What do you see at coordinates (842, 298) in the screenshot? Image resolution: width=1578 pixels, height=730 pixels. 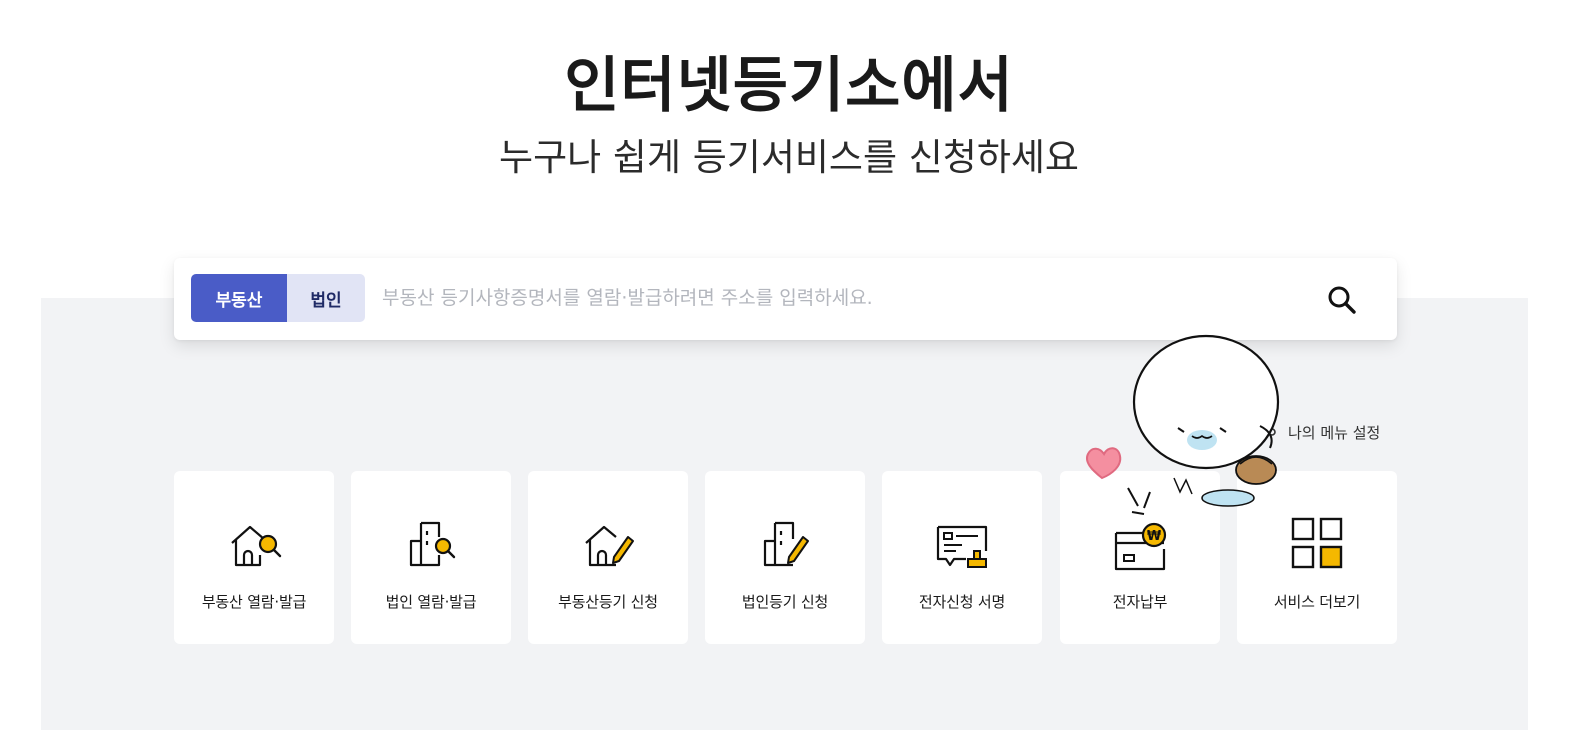 I see `search-input` at bounding box center [842, 298].